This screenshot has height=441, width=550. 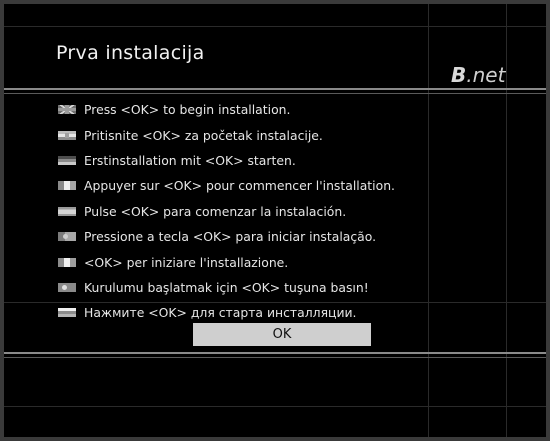 I want to click on list-item: Press <OK> to begin installation., so click(x=268, y=109).